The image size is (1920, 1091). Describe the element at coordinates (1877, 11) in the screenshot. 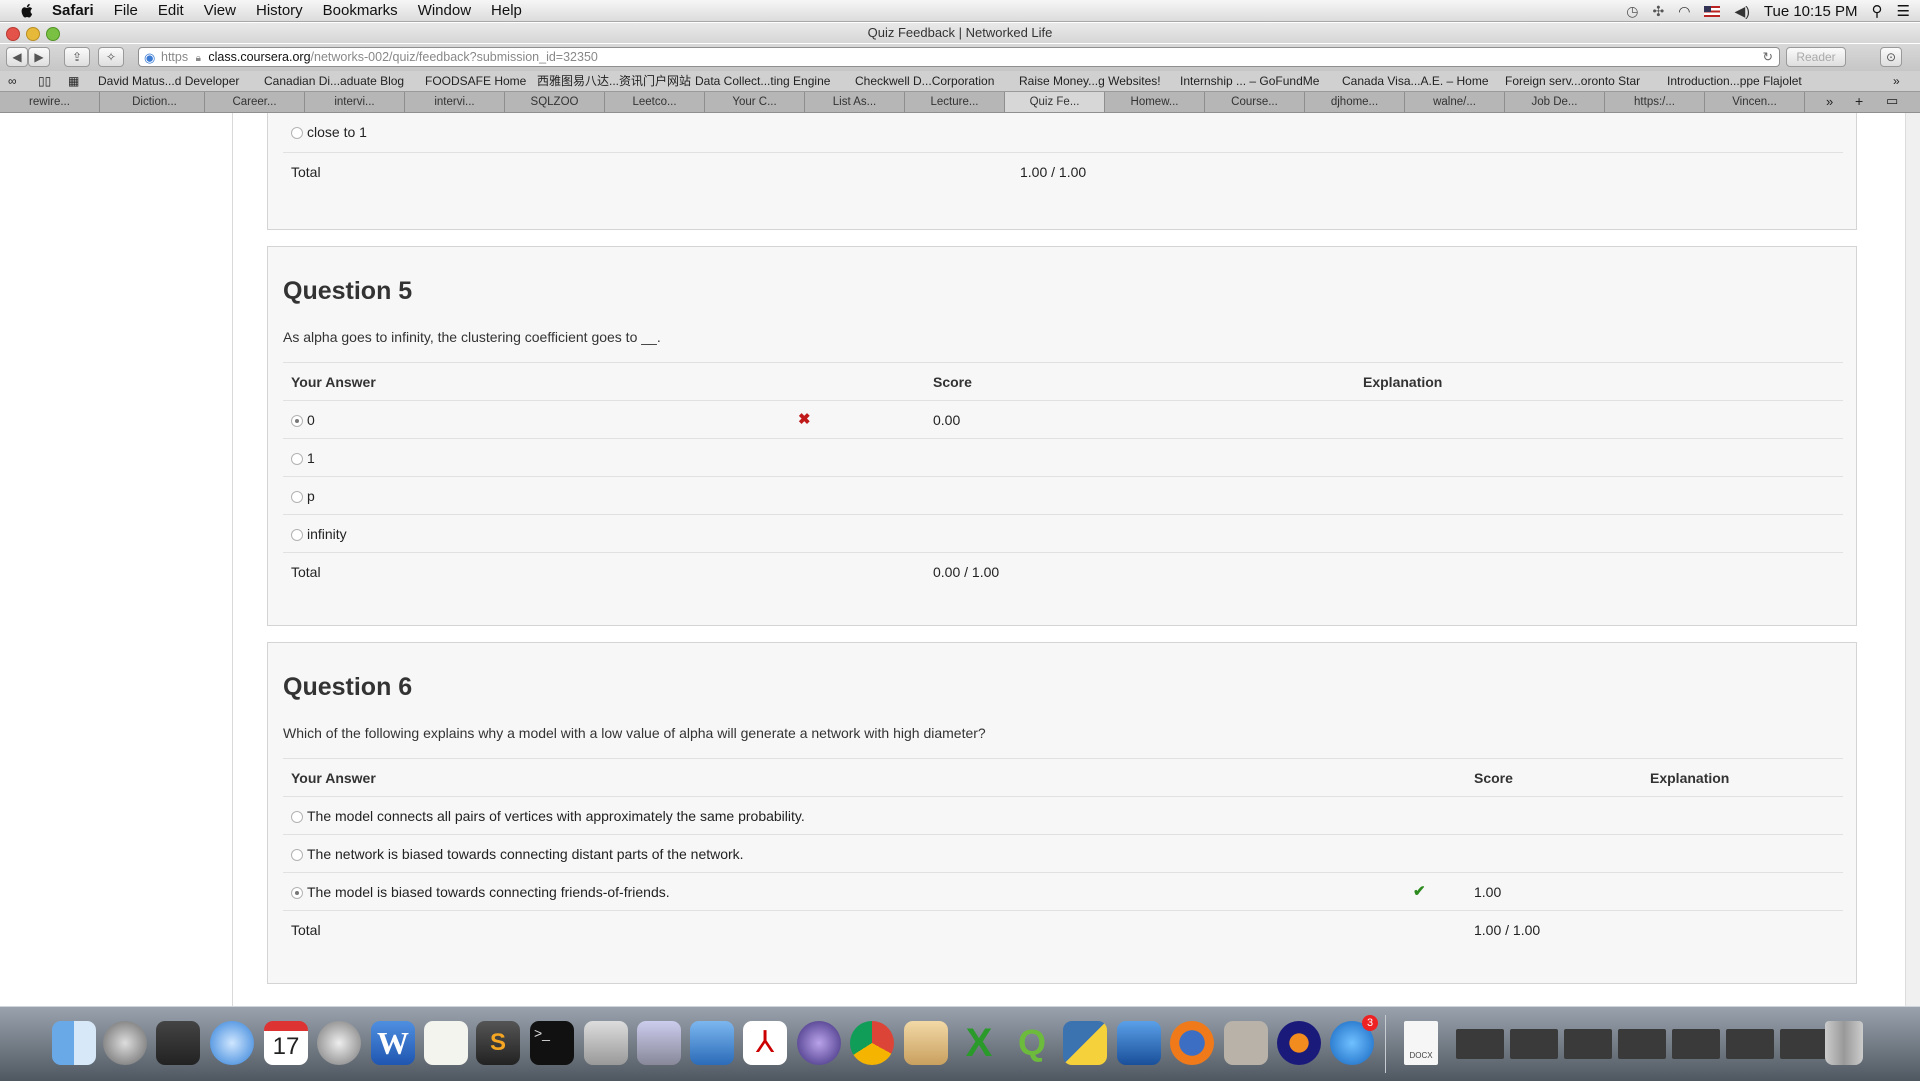

I see `spotlight-icon: ⚲` at that location.